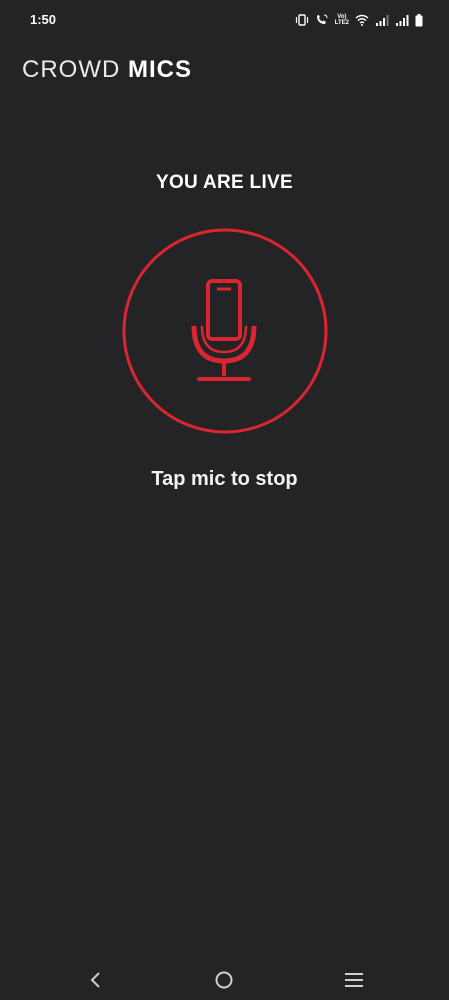  I want to click on home-button, so click(224, 980).